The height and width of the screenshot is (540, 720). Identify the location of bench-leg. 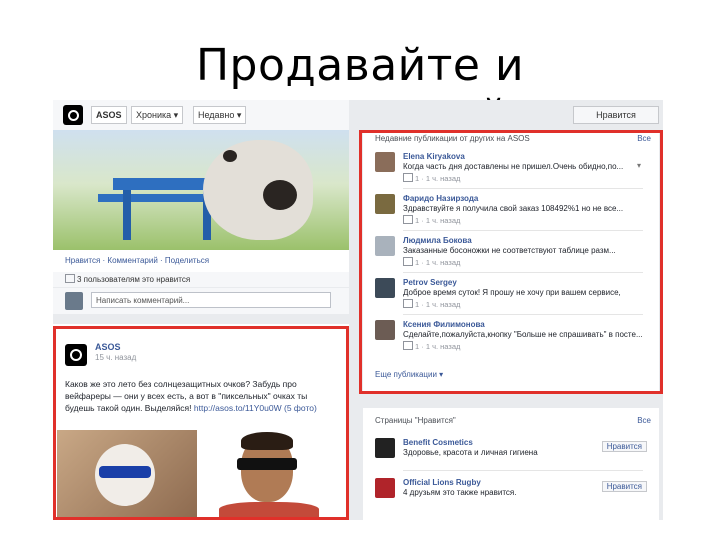
(127, 215).